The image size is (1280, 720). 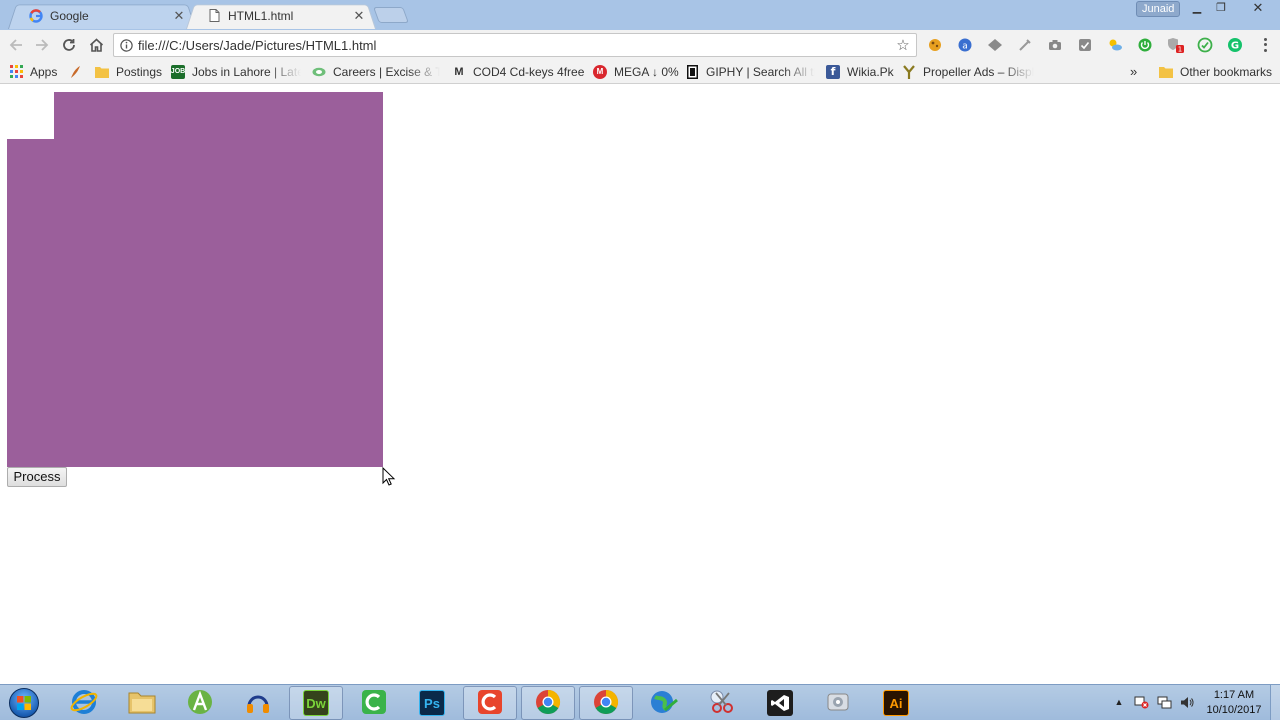 I want to click on restore-icon: ❐, so click(x=1221, y=9).